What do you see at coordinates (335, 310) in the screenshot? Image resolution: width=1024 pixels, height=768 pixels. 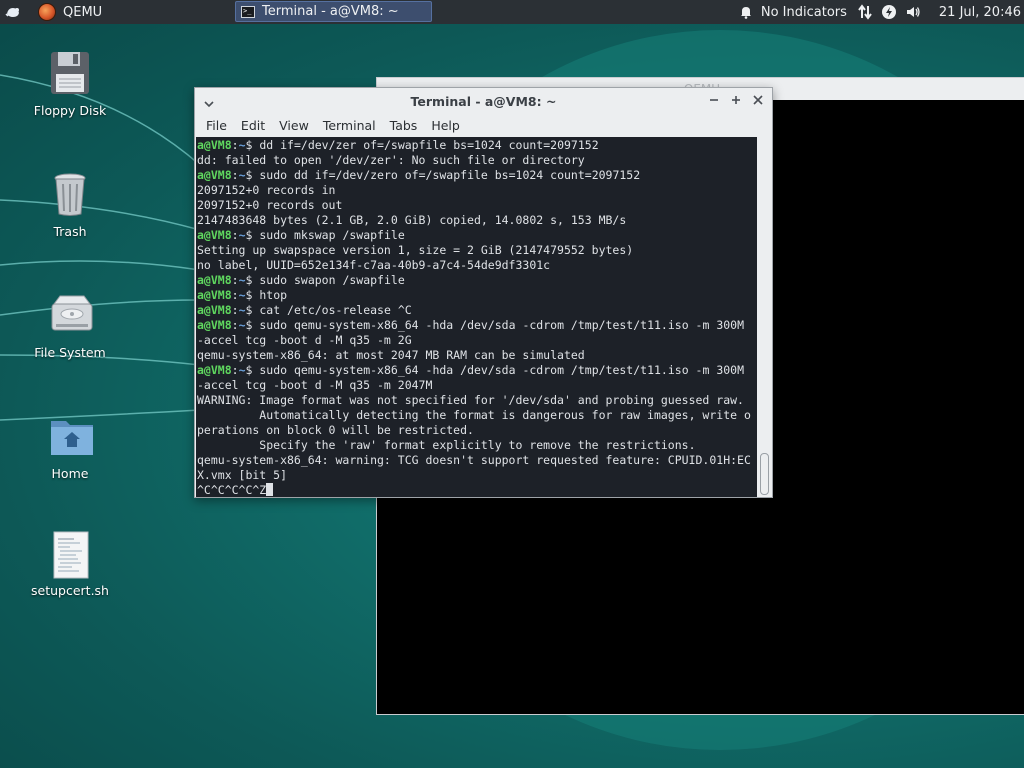 I see `terminal-command: cat /etc/os-release ^C` at bounding box center [335, 310].